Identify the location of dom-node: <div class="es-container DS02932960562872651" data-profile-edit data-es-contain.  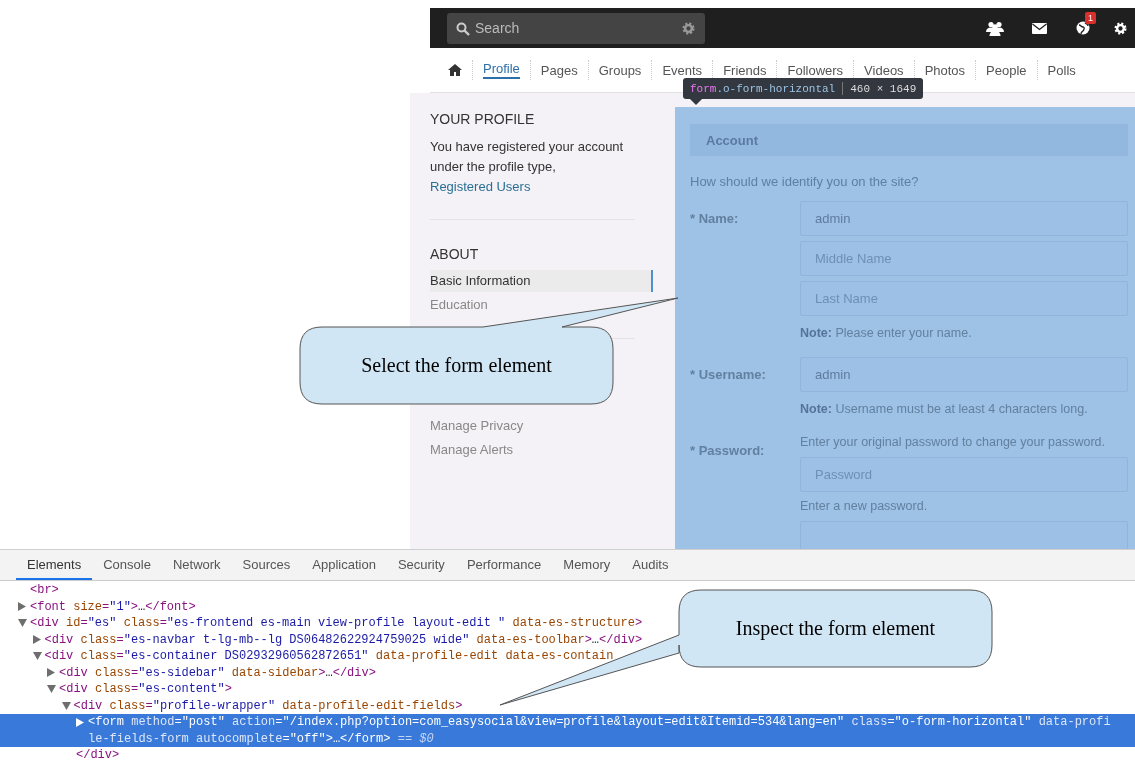
(329, 656).